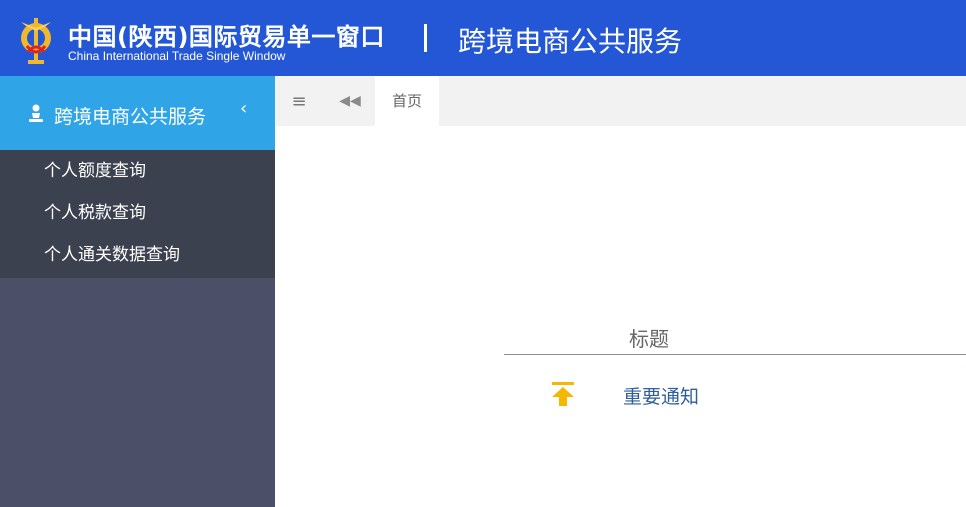 The height and width of the screenshot is (507, 966). I want to click on top-arrow-icon, so click(563, 394).